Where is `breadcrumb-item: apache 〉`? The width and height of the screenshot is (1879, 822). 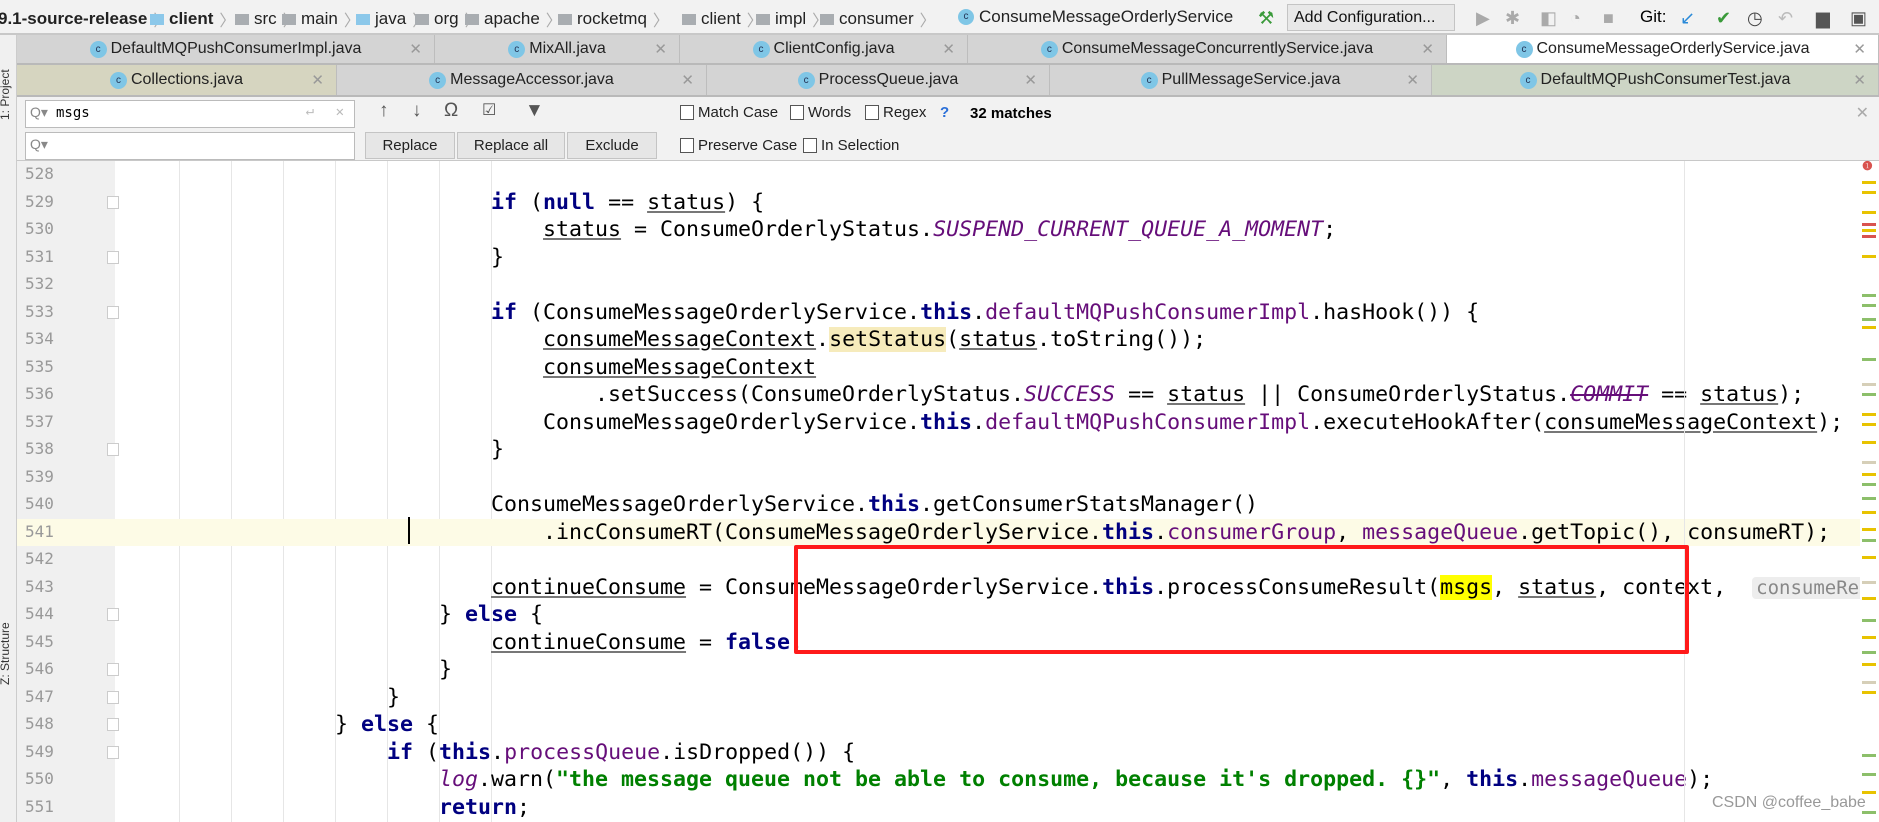 breadcrumb-item: apache 〉 is located at coordinates (513, 19).